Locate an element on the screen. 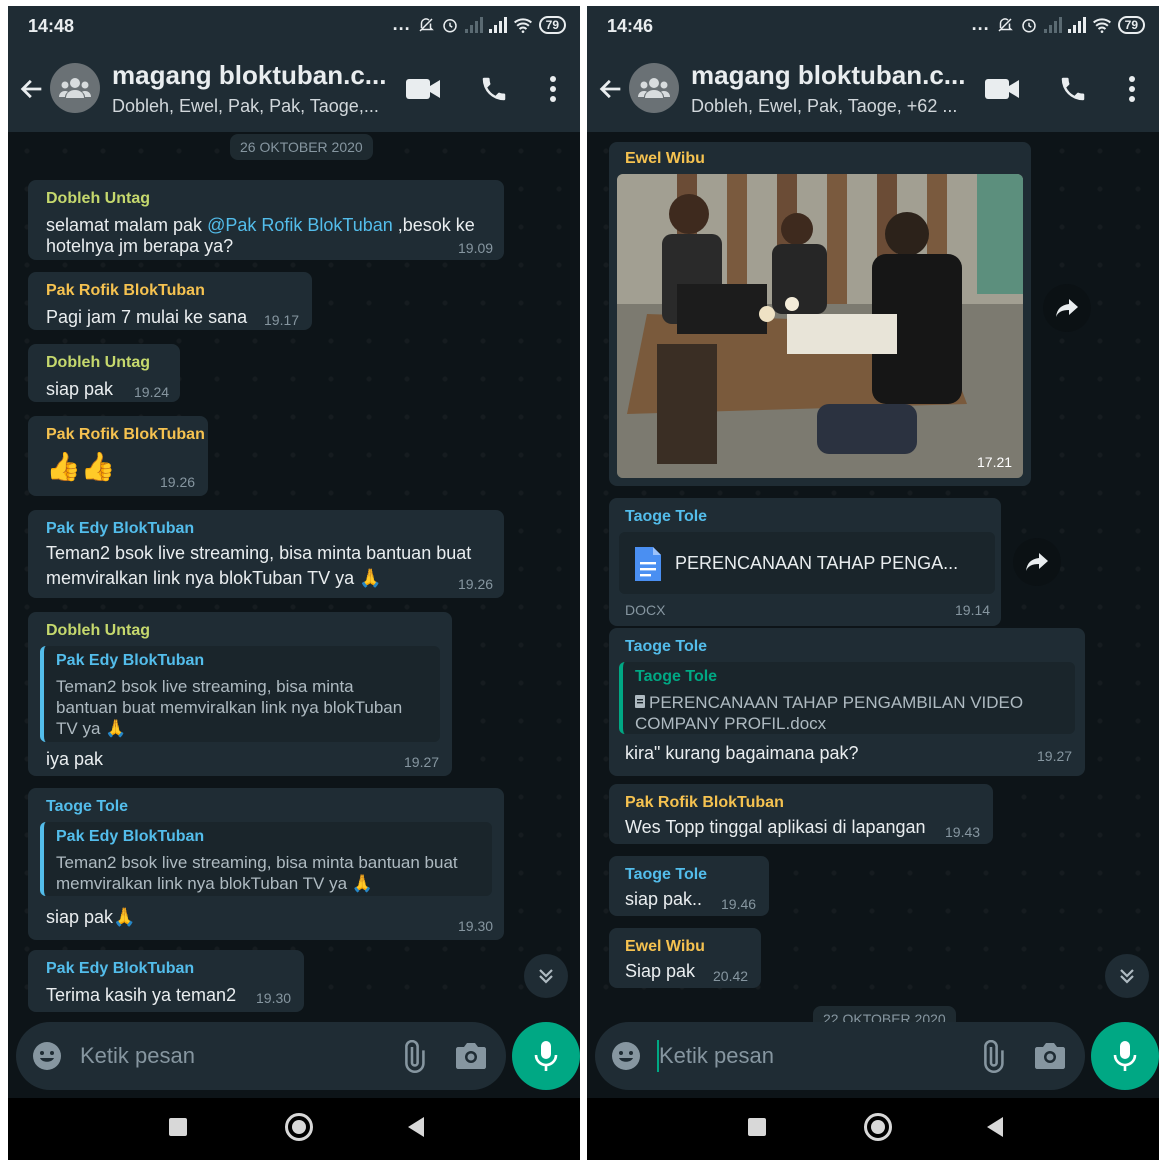  mic-icon is located at coordinates (546, 1056).